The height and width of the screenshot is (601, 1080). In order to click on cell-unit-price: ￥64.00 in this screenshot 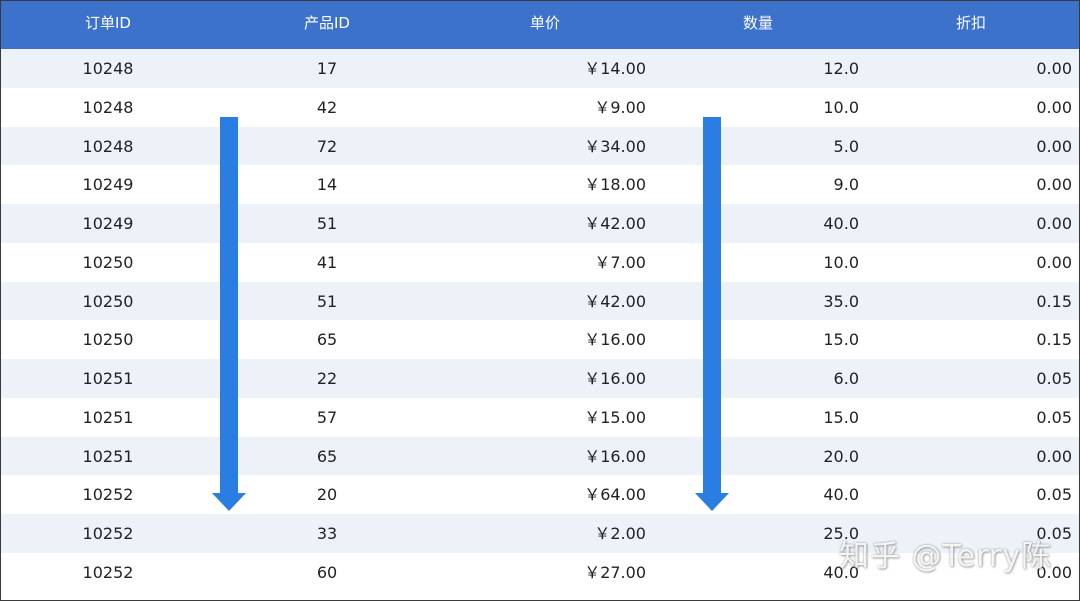, I will do `click(615, 495)`.